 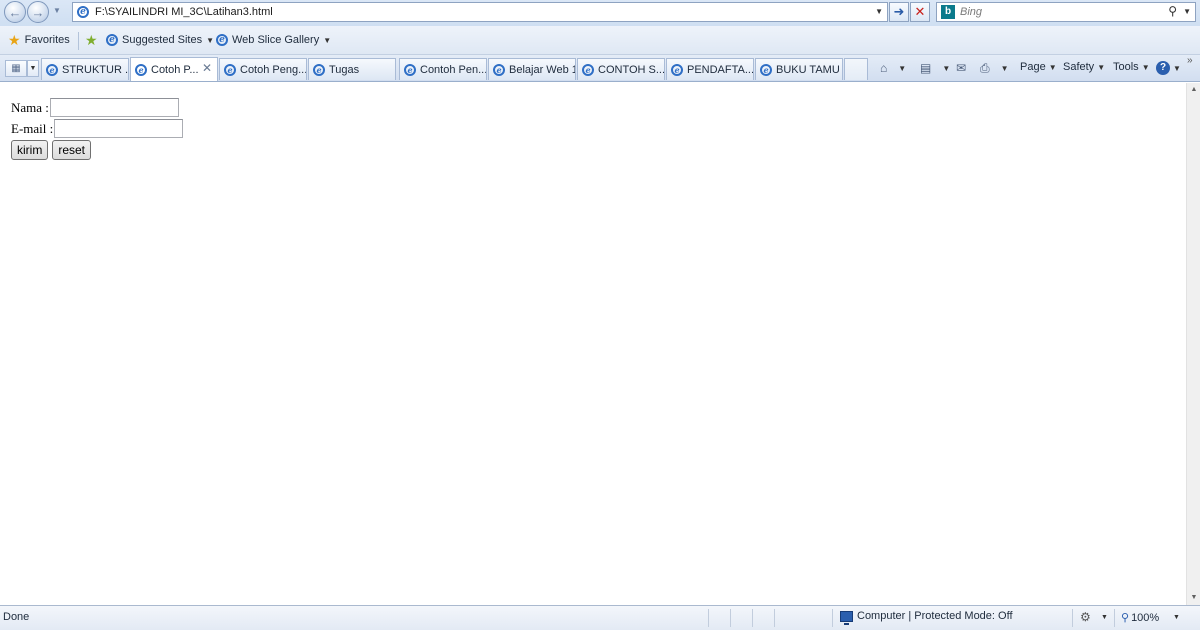 I want to click on web-slice-gallery-button: e Web Slice Gallery ▼, so click(x=273, y=40).